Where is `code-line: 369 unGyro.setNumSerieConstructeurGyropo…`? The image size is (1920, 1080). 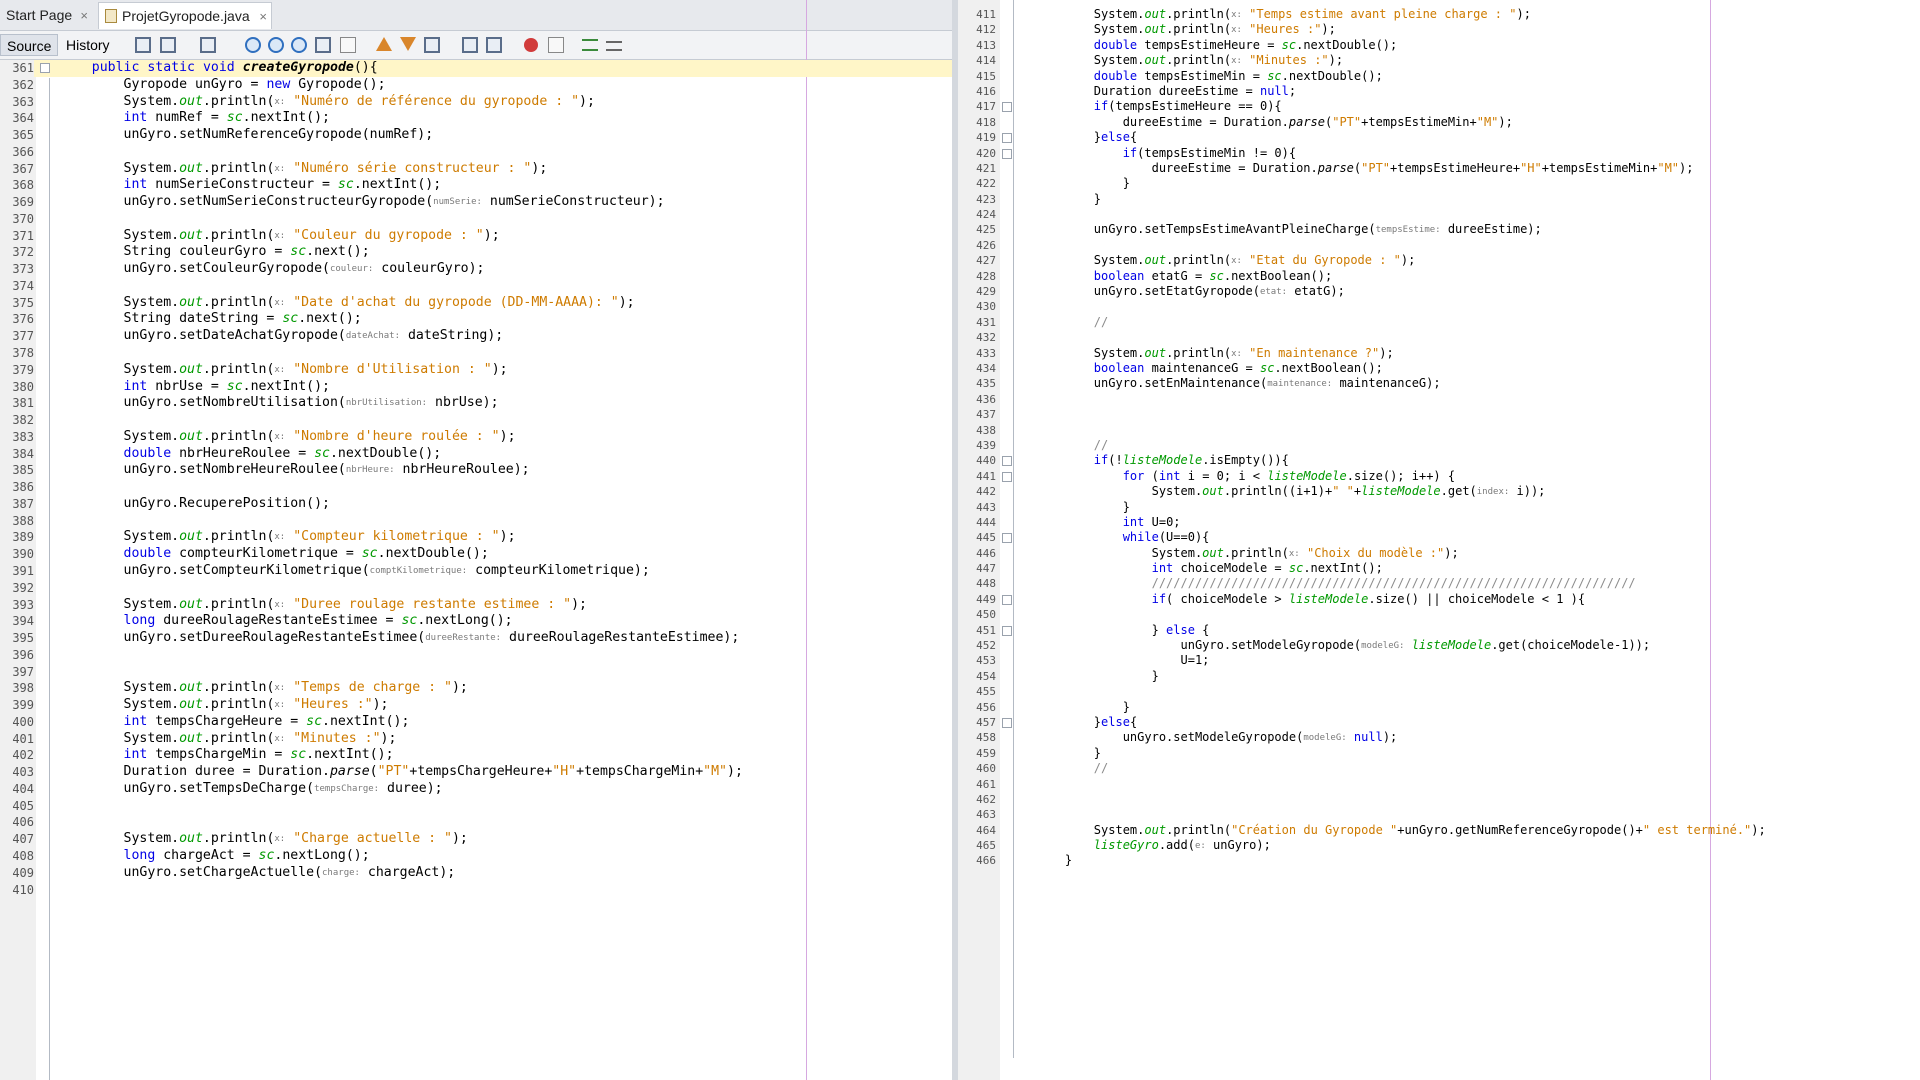
code-line: 369 unGyro.setNumSerieConstructeurGyropo… is located at coordinates (479, 202).